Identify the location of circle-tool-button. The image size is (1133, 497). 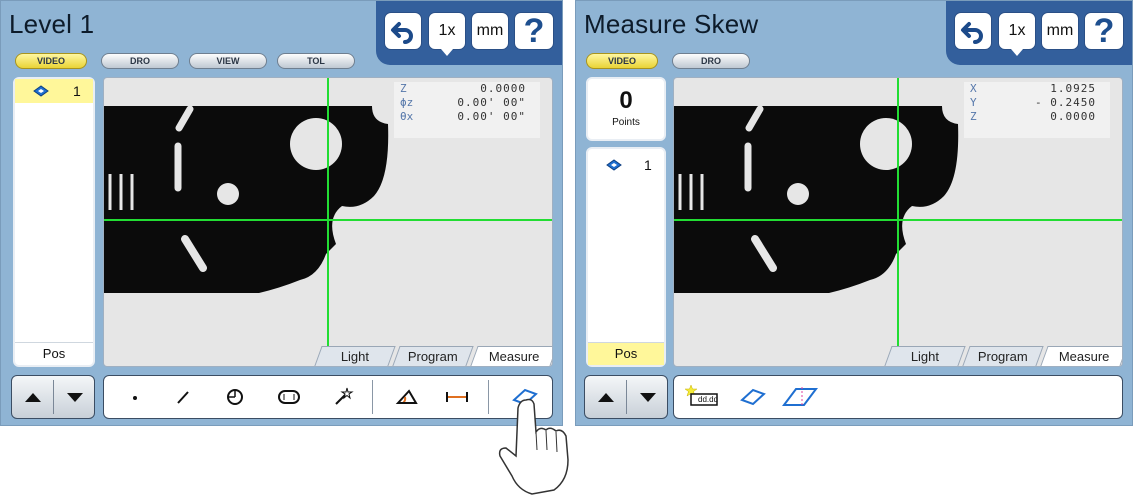
(235, 397).